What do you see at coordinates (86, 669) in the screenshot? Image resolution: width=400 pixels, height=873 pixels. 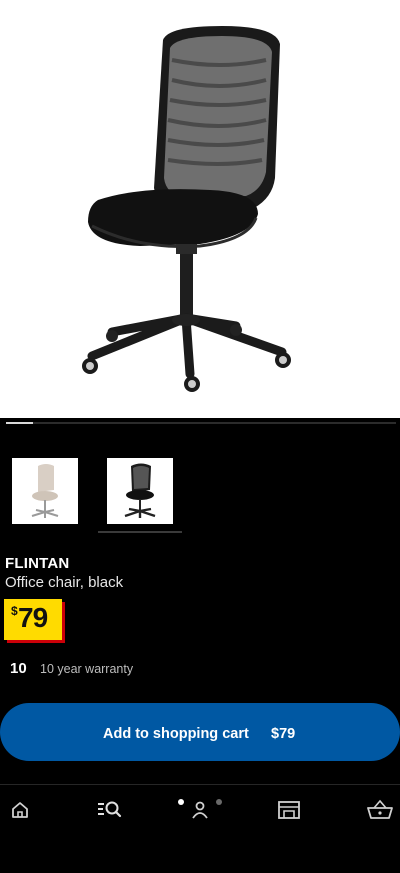 I see `warranty-text: 10 year warranty` at bounding box center [86, 669].